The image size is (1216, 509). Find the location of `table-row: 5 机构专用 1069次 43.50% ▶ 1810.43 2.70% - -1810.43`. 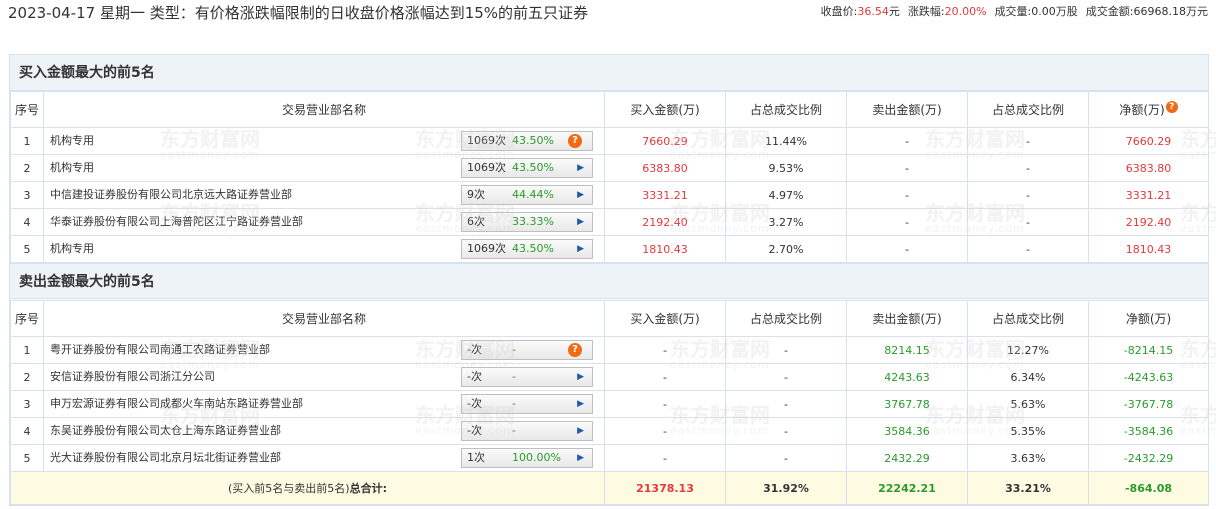

table-row: 5 机构专用 1069次 43.50% ▶ 1810.43 2.70% - -1810.43 is located at coordinates (609, 249).